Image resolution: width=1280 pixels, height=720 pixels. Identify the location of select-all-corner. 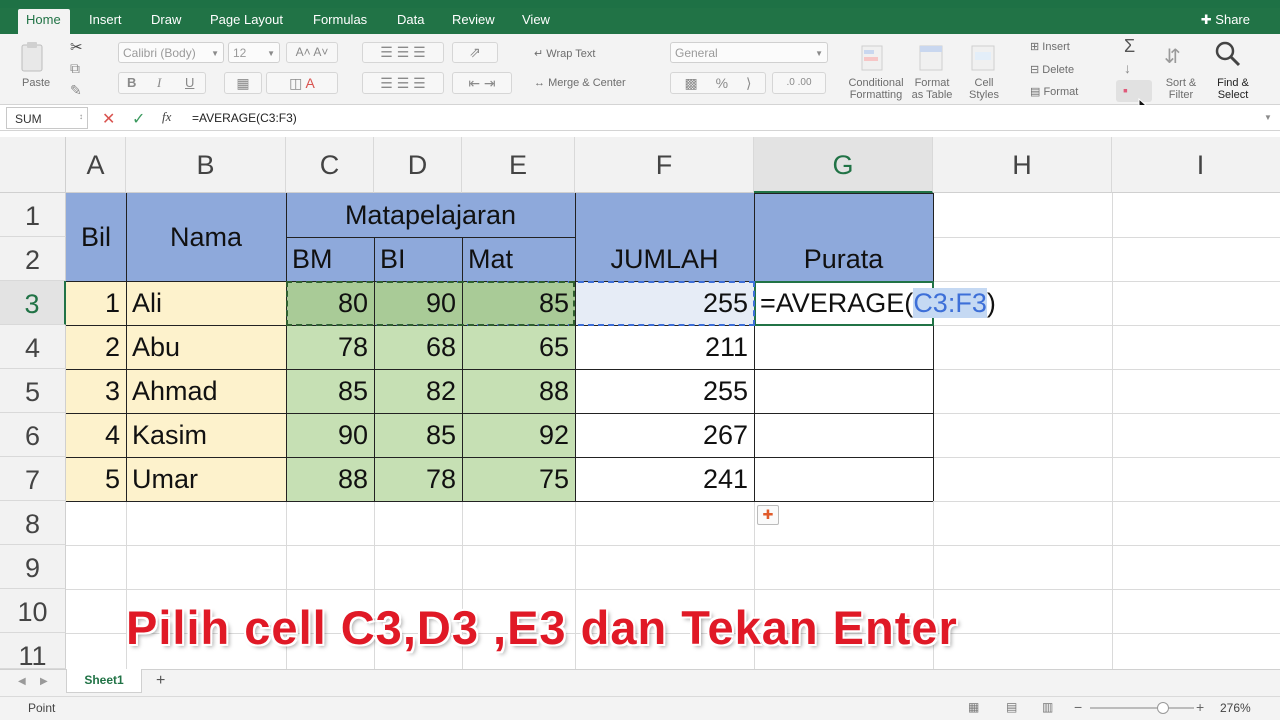
(33, 165).